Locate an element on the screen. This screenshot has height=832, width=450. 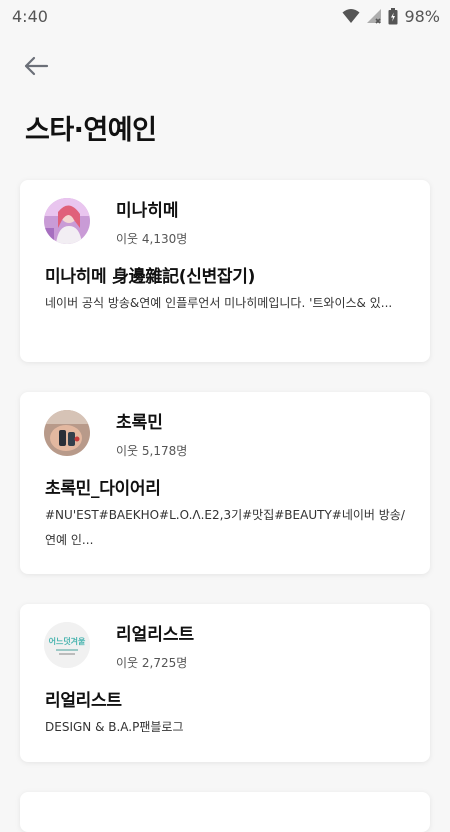
avatar: 어느덧겨울 is located at coordinates (67, 645).